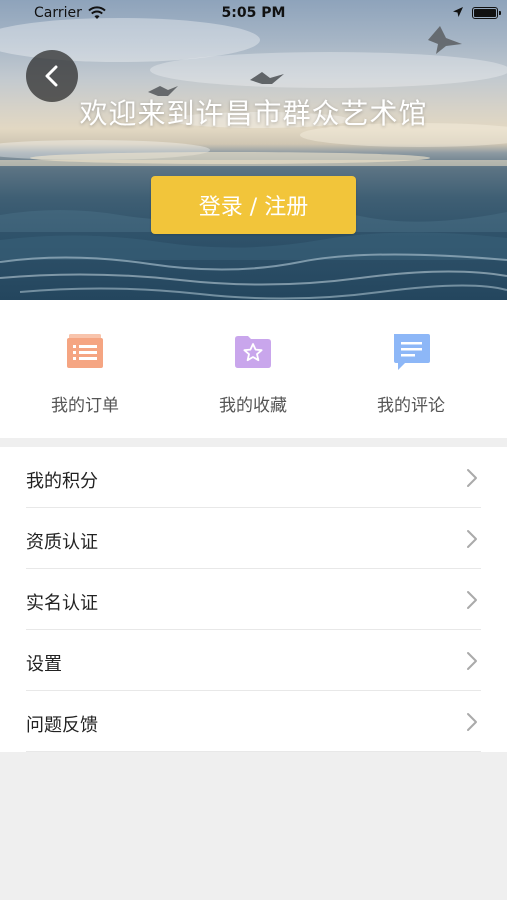  Describe the element at coordinates (253, 205) in the screenshot. I see `login-register-button: 登录 / 注册` at that location.